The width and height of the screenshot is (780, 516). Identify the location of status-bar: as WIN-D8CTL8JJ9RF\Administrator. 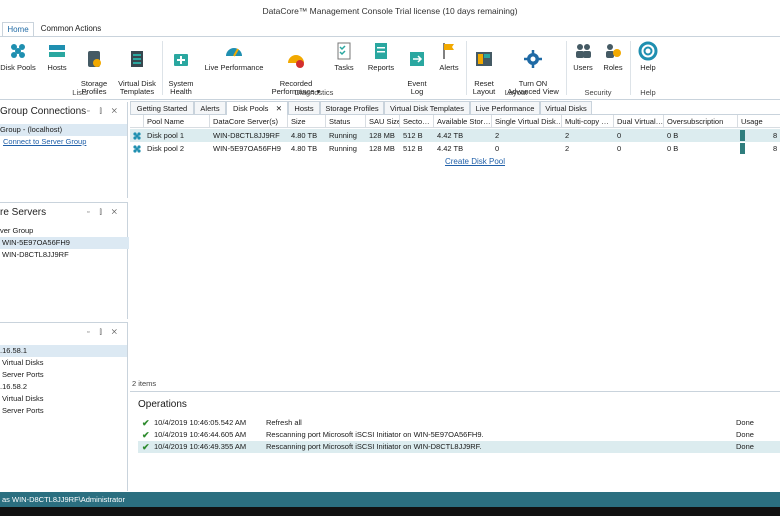
(390, 499).